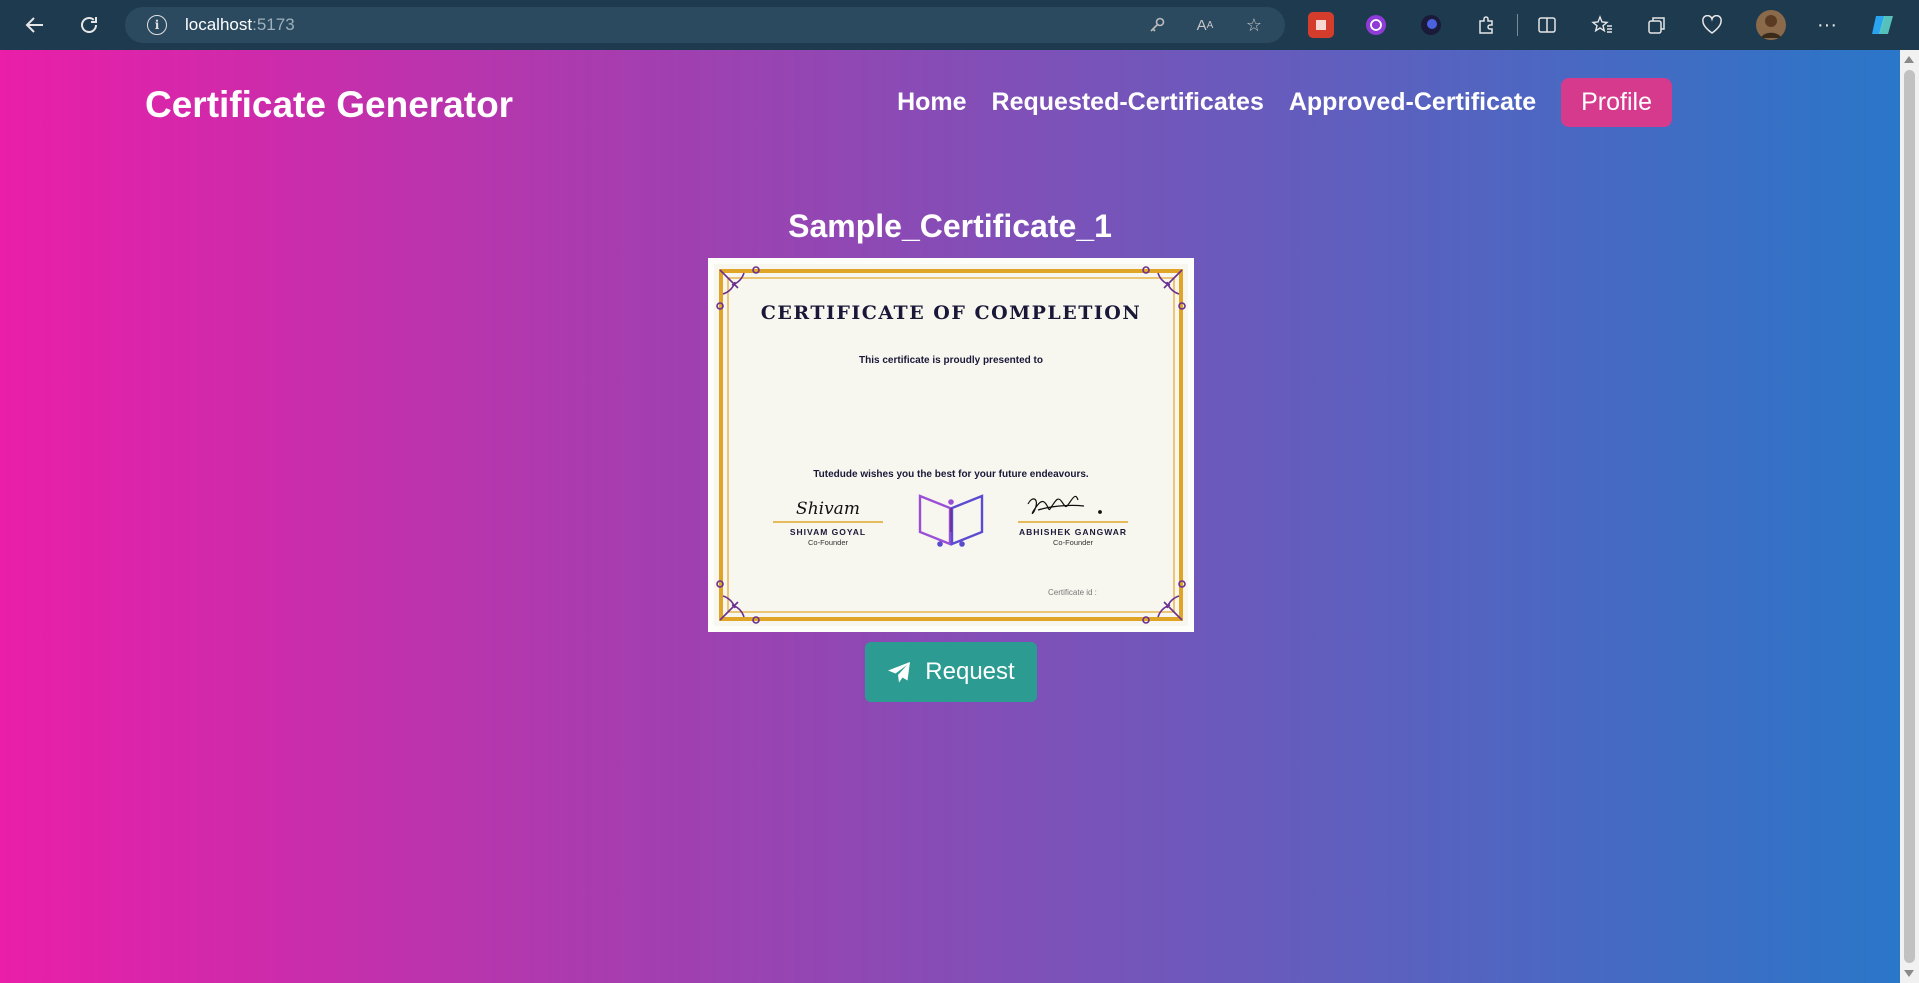 The height and width of the screenshot is (983, 1919). I want to click on certificate-heading: CERTIFICATE OF COMPLETION, so click(951, 313).